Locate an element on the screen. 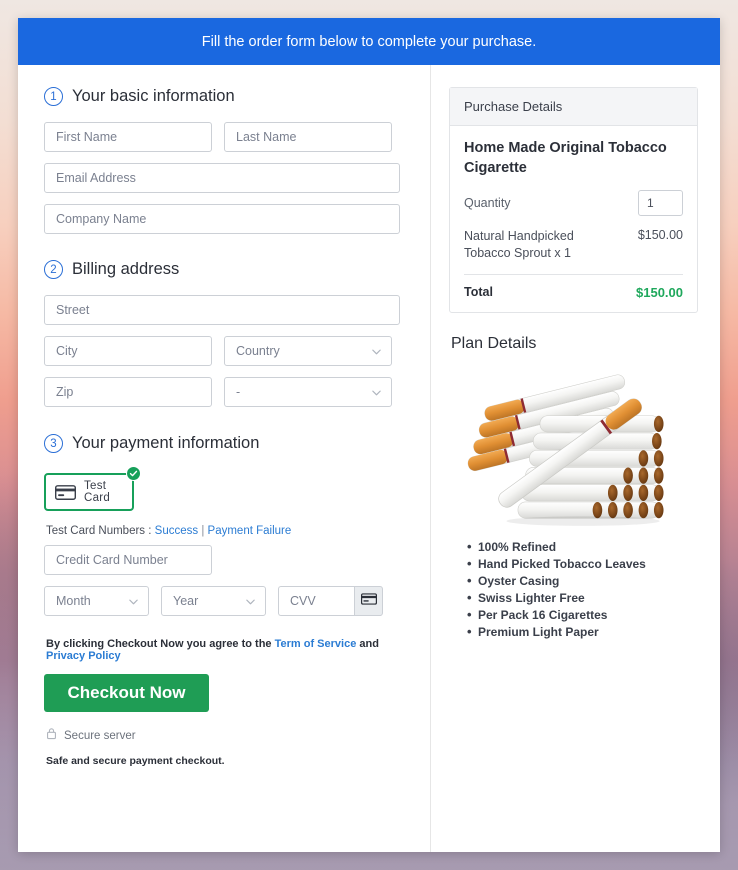  payment-method-tile-wrapper: Test Card is located at coordinates (92, 488).